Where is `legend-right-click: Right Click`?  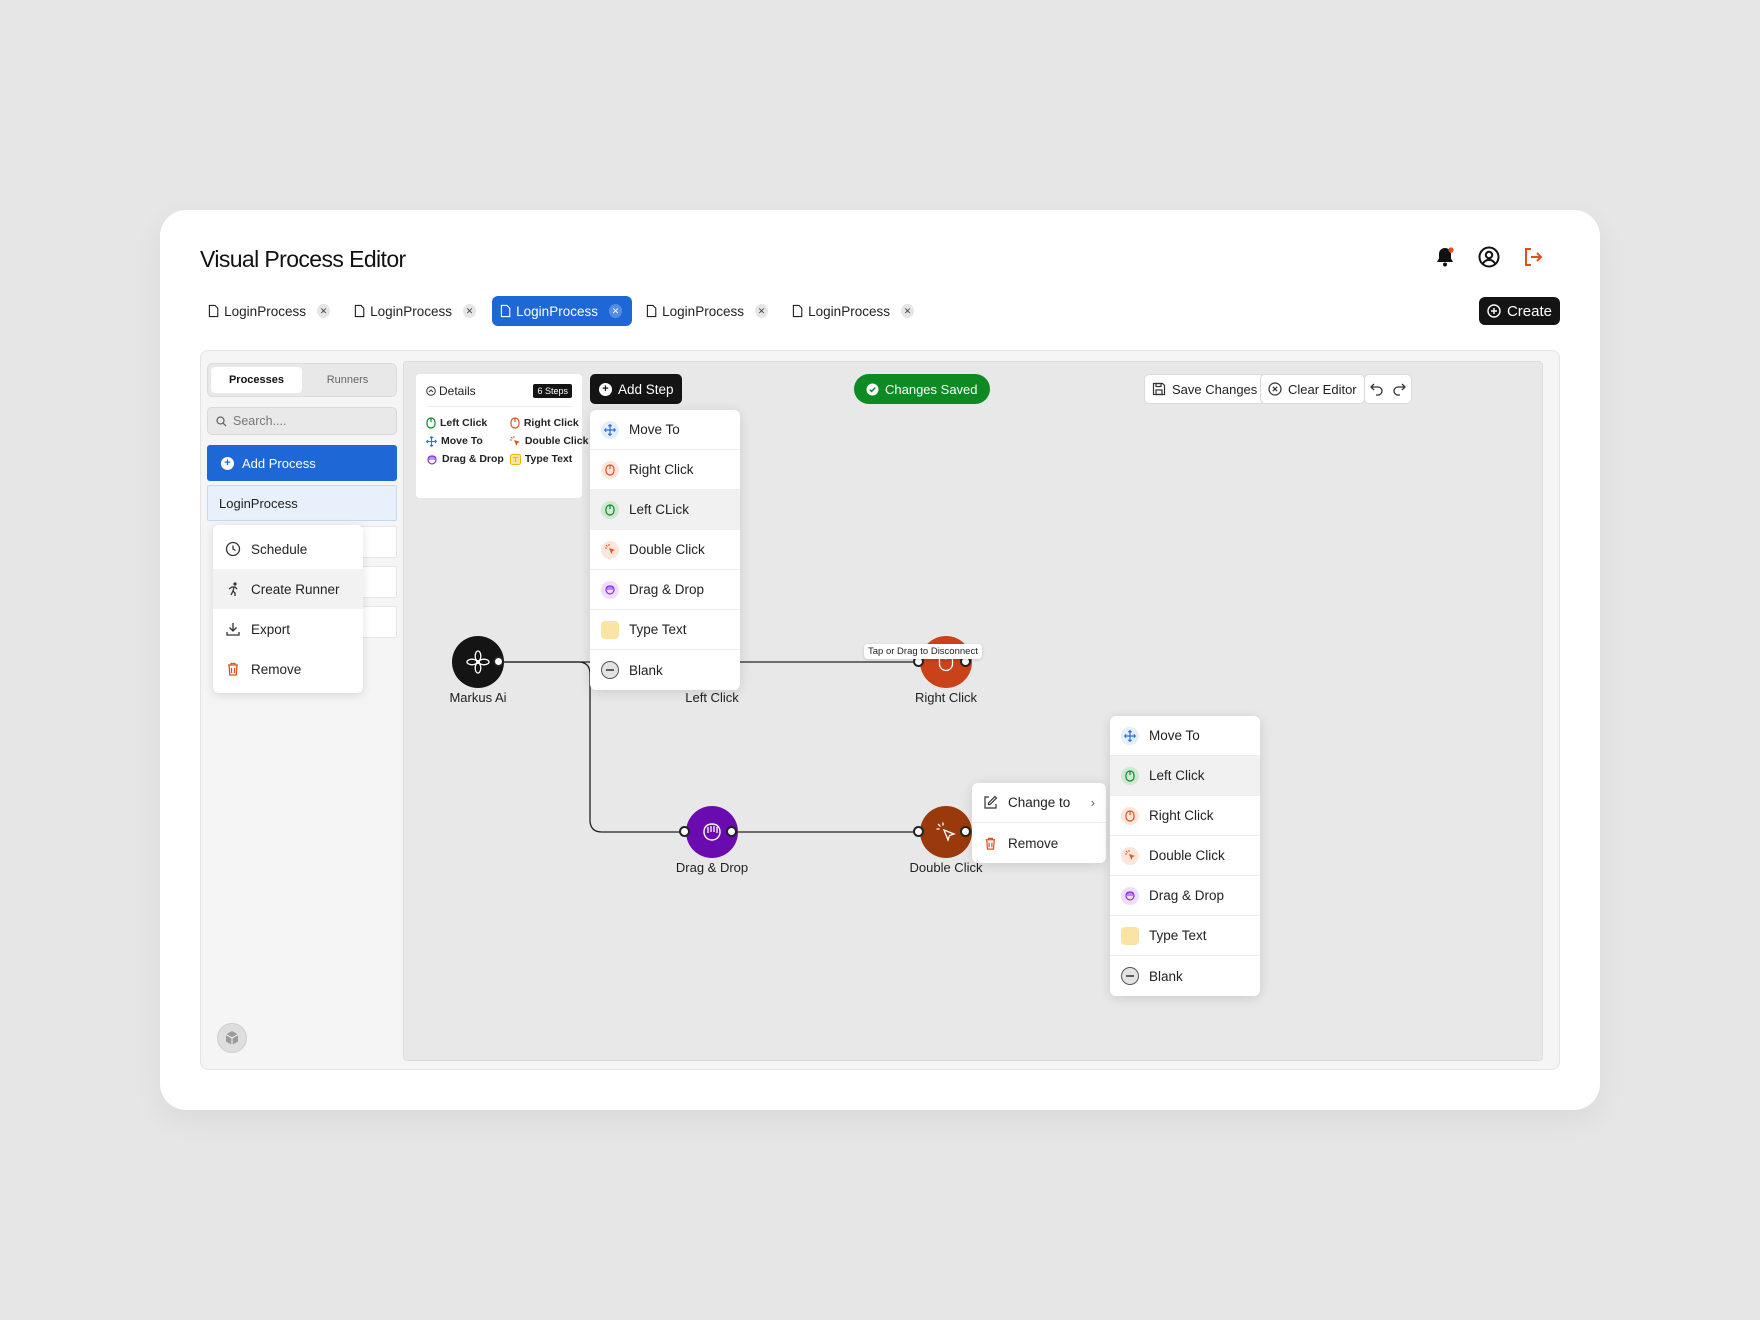 legend-right-click: Right Click is located at coordinates (549, 423).